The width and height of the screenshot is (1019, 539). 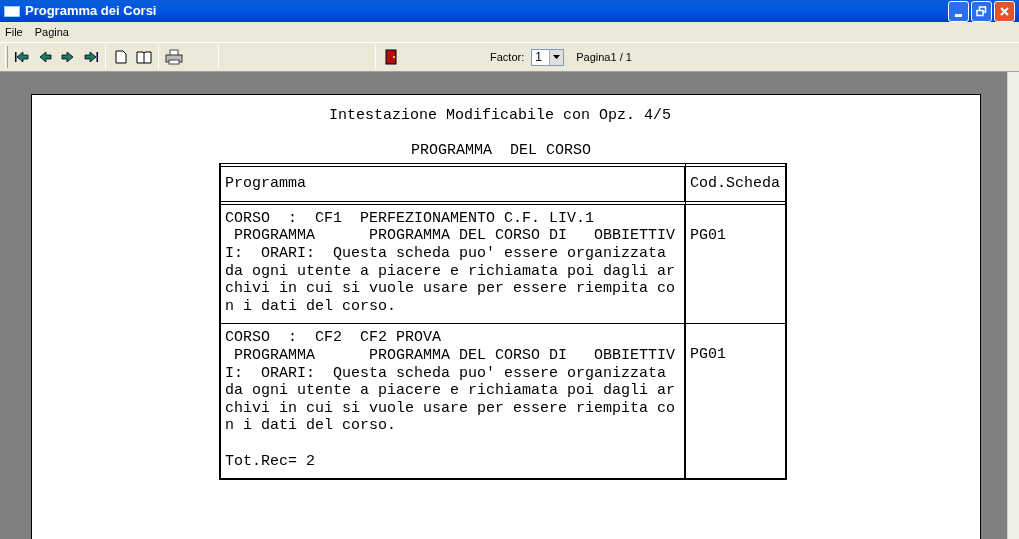 I want to click on restore-icon, so click(x=981, y=11).